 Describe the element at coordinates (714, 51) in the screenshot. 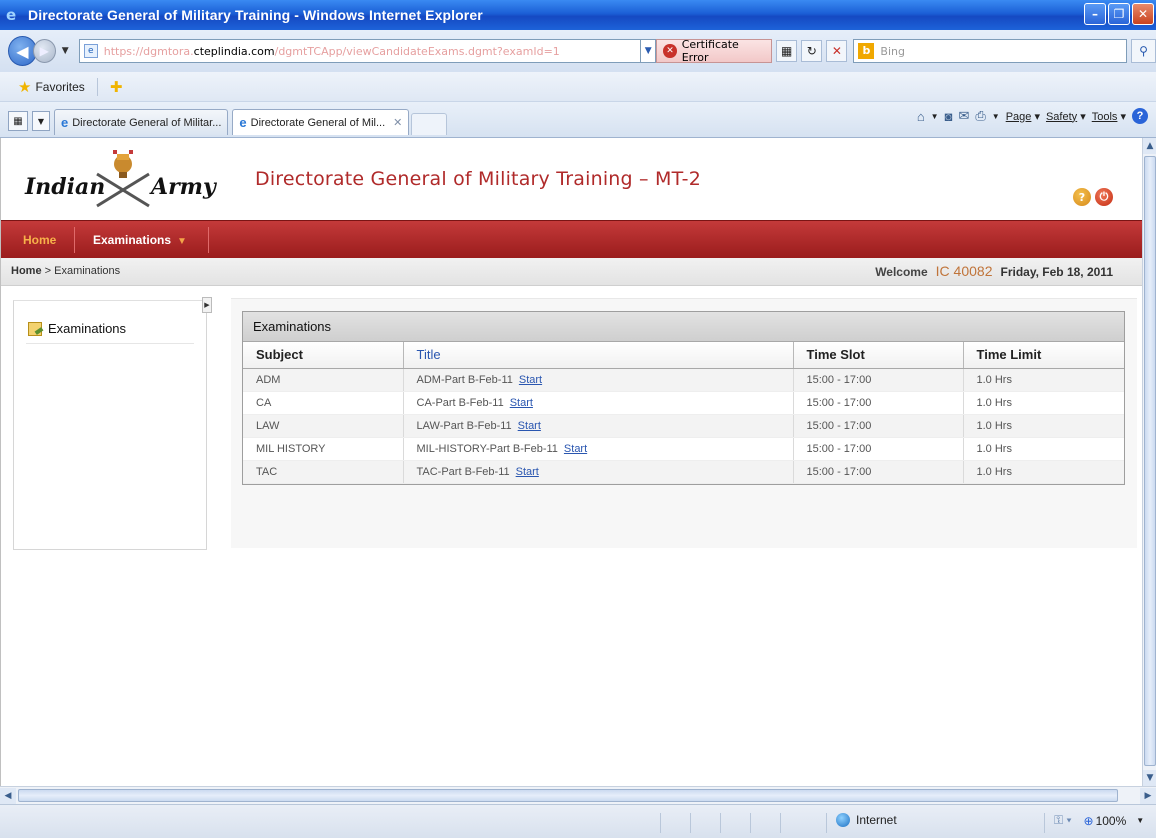

I see `certificate-error-button: ✕ Certificate Error` at that location.